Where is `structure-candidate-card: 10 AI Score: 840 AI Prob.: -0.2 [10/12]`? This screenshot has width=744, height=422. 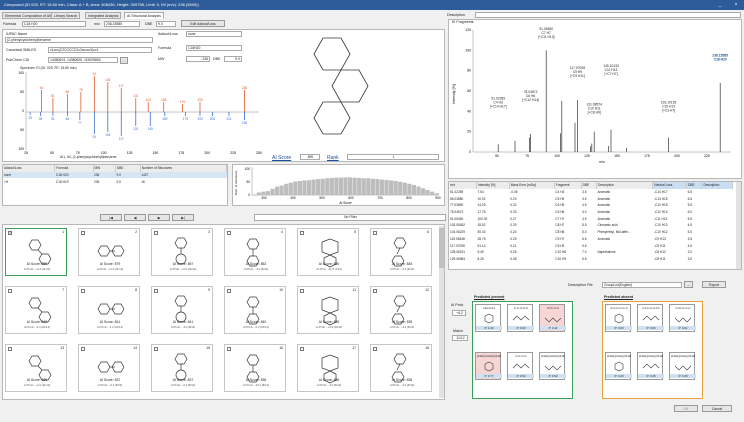
structure-candidate-card: 10 AI Score: 840 AI Prob.: -0.2 [10/12] is located at coordinates (255, 310).